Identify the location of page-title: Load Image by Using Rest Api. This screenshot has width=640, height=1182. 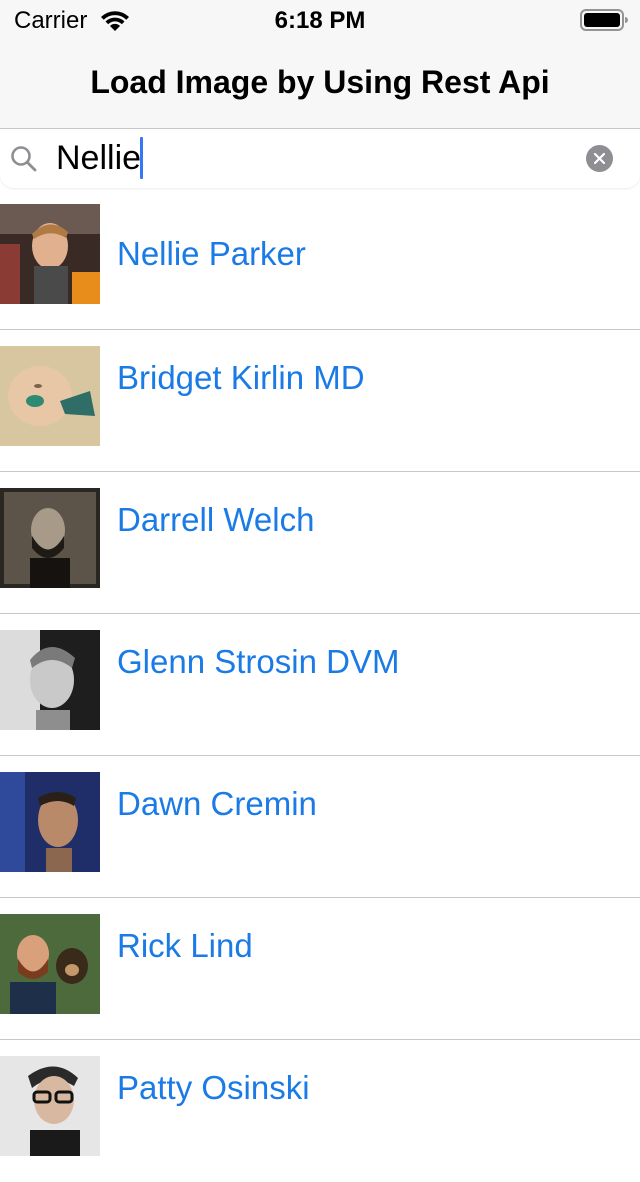
(320, 82).